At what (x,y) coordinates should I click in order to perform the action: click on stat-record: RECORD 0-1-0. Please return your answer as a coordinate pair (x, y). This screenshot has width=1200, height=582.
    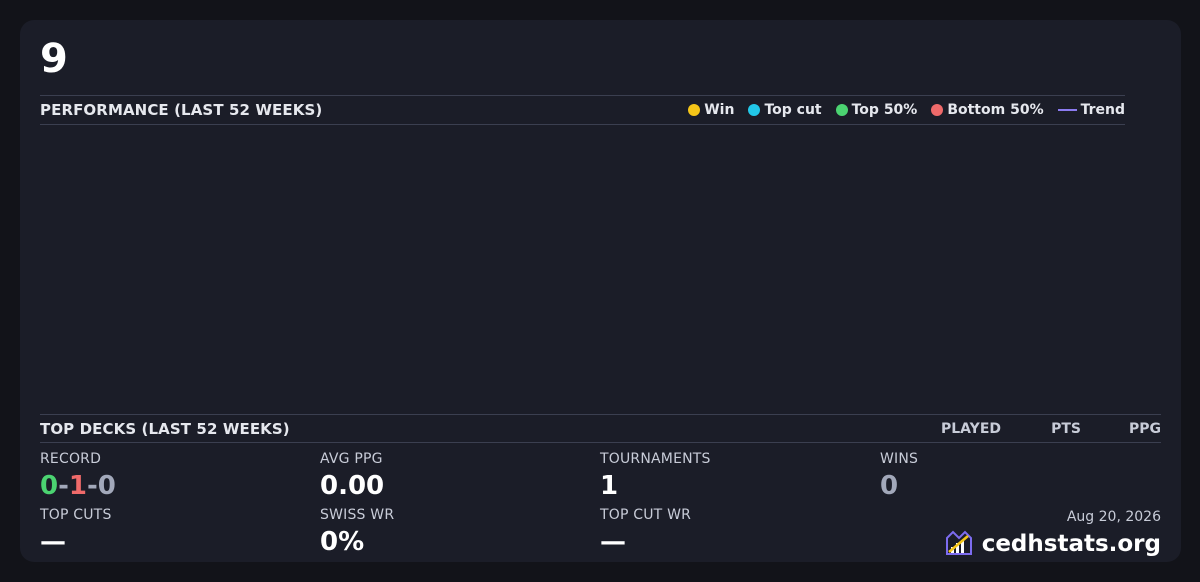
    Looking at the image, I should click on (180, 477).